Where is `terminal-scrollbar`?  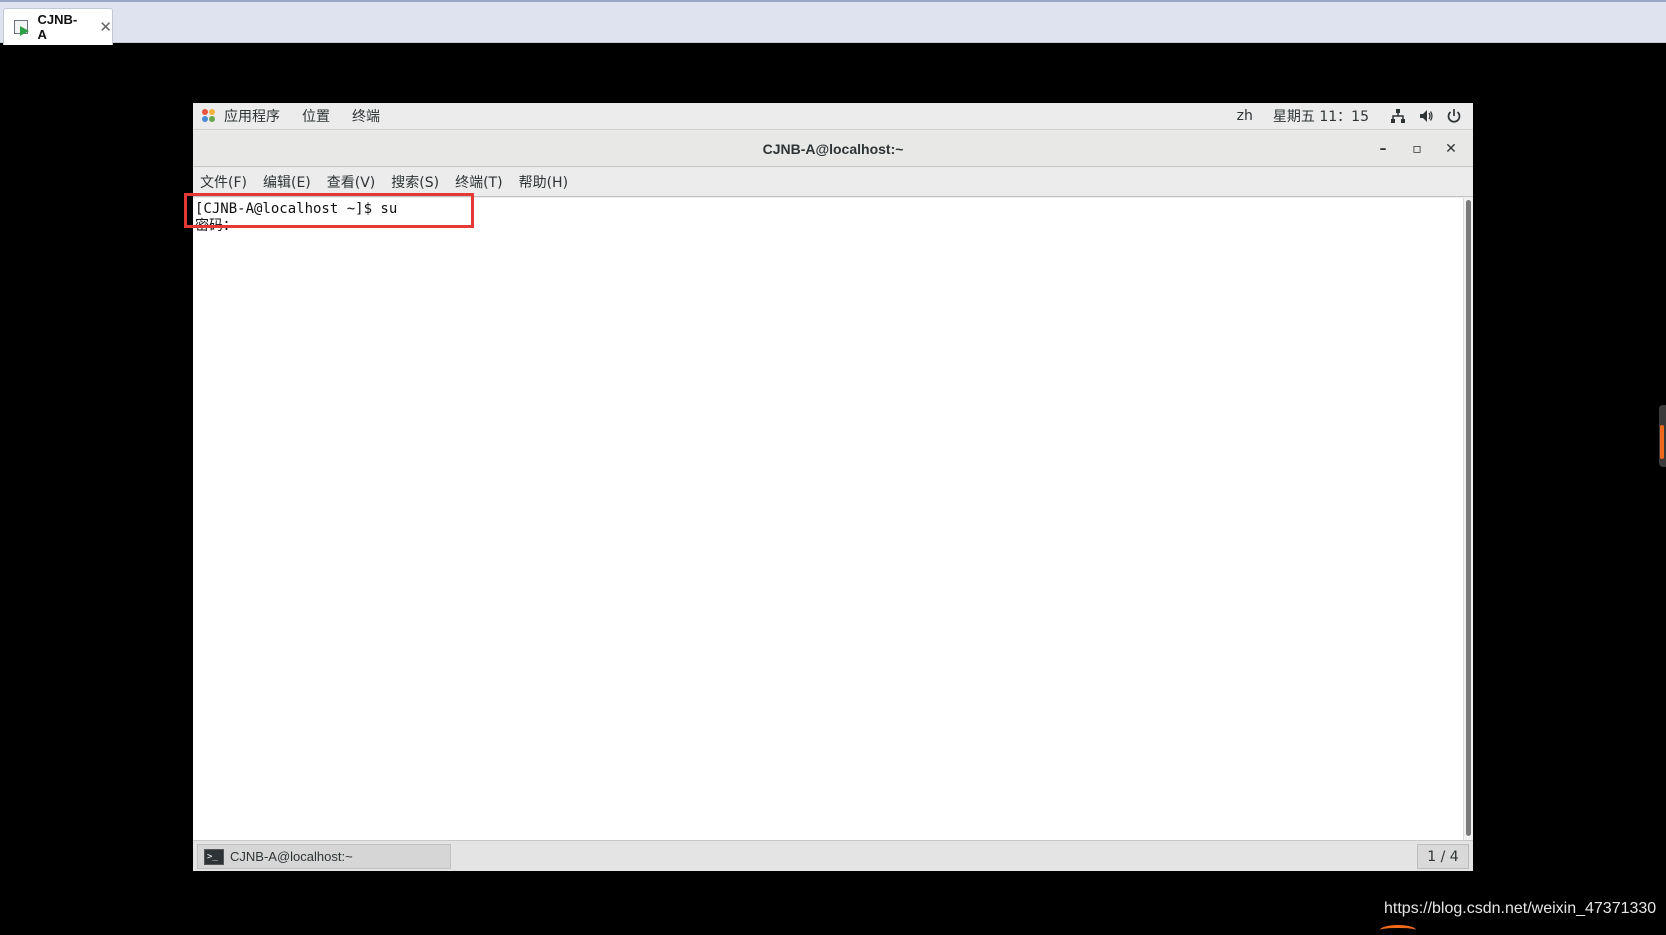
terminal-scrollbar is located at coordinates (1468, 519).